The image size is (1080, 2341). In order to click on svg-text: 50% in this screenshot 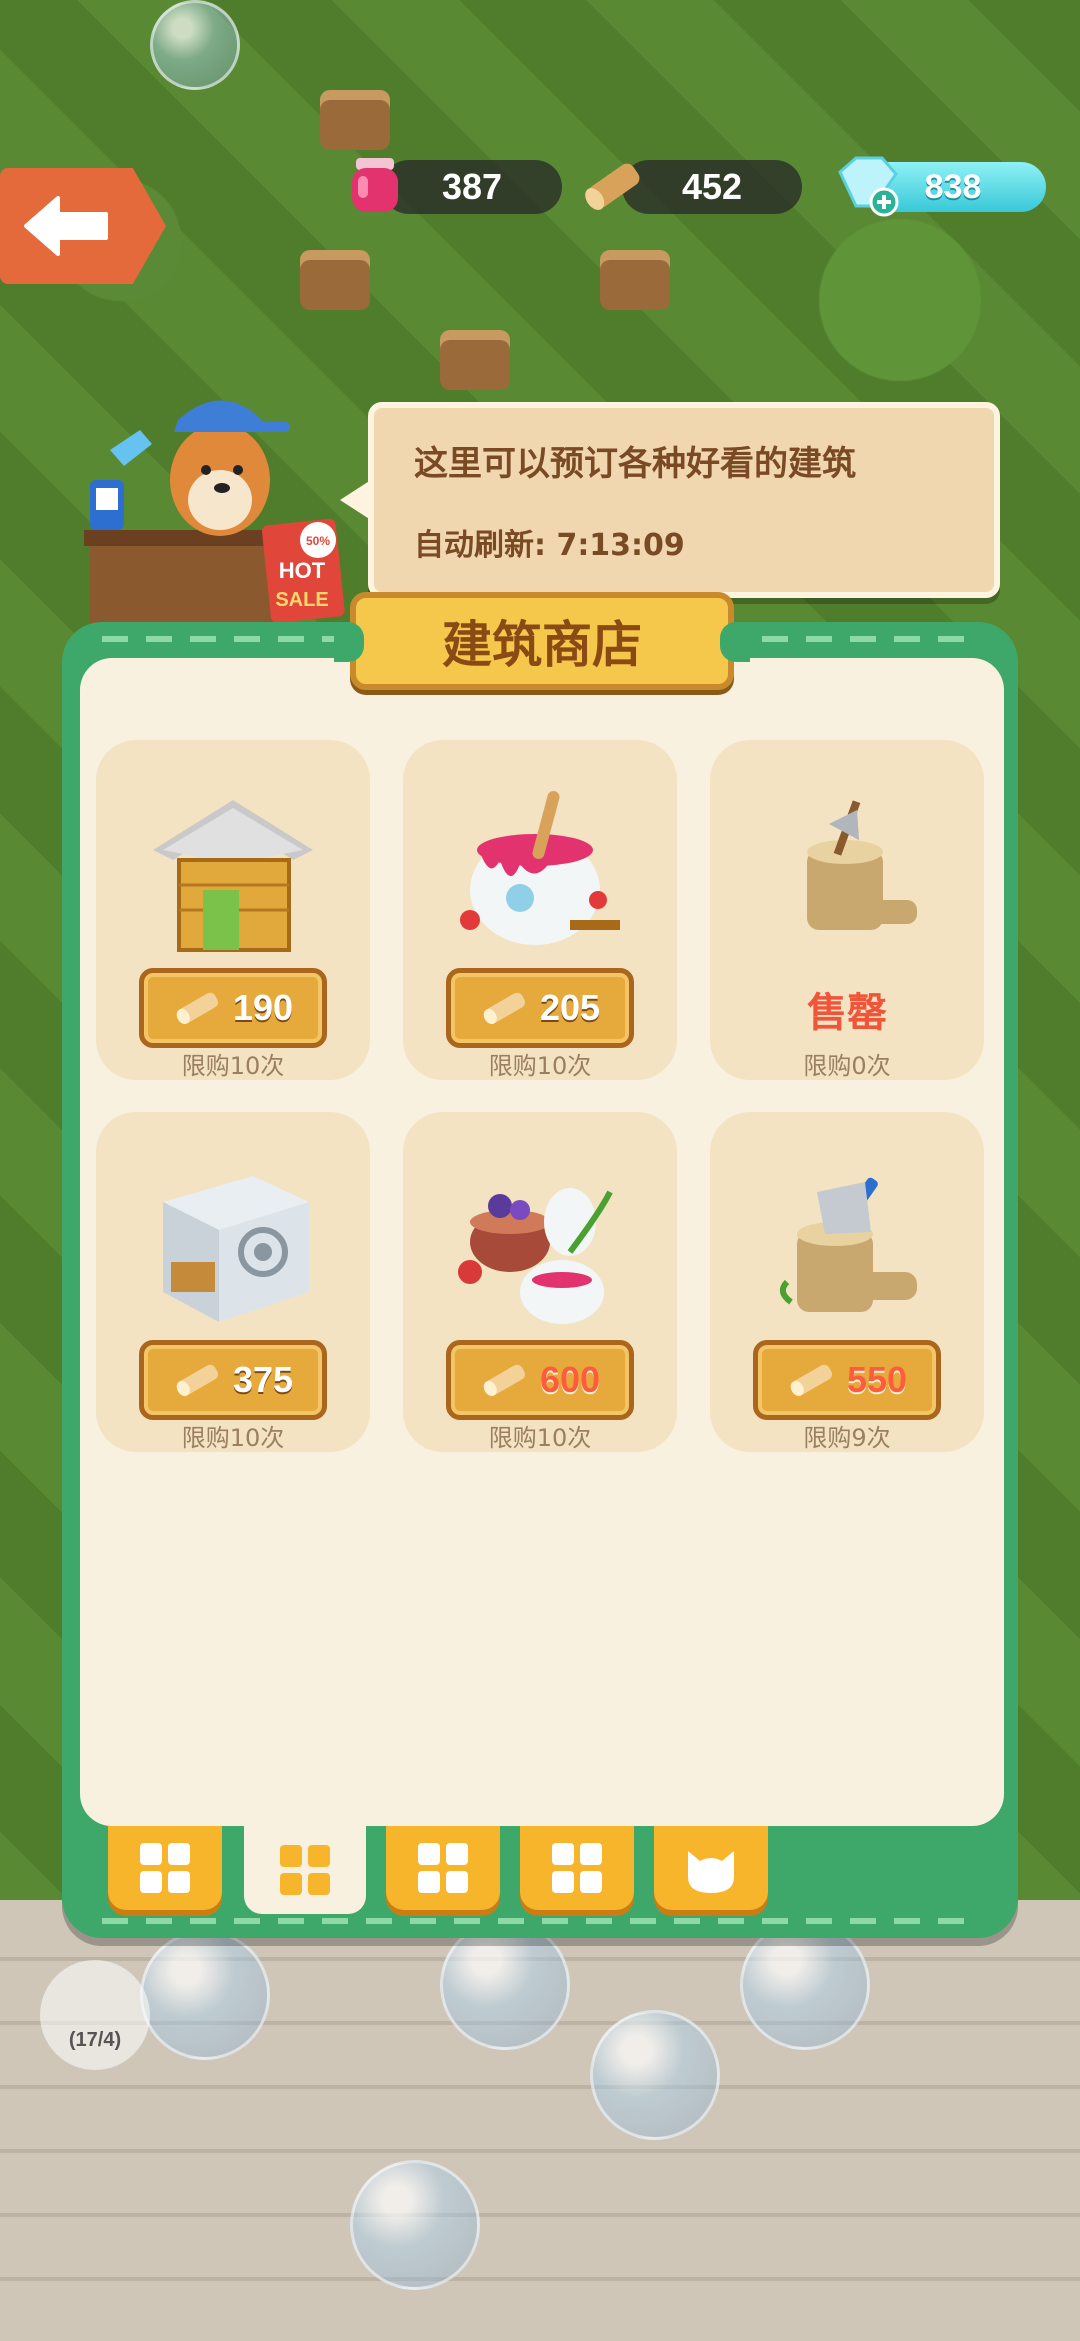, I will do `click(318, 541)`.